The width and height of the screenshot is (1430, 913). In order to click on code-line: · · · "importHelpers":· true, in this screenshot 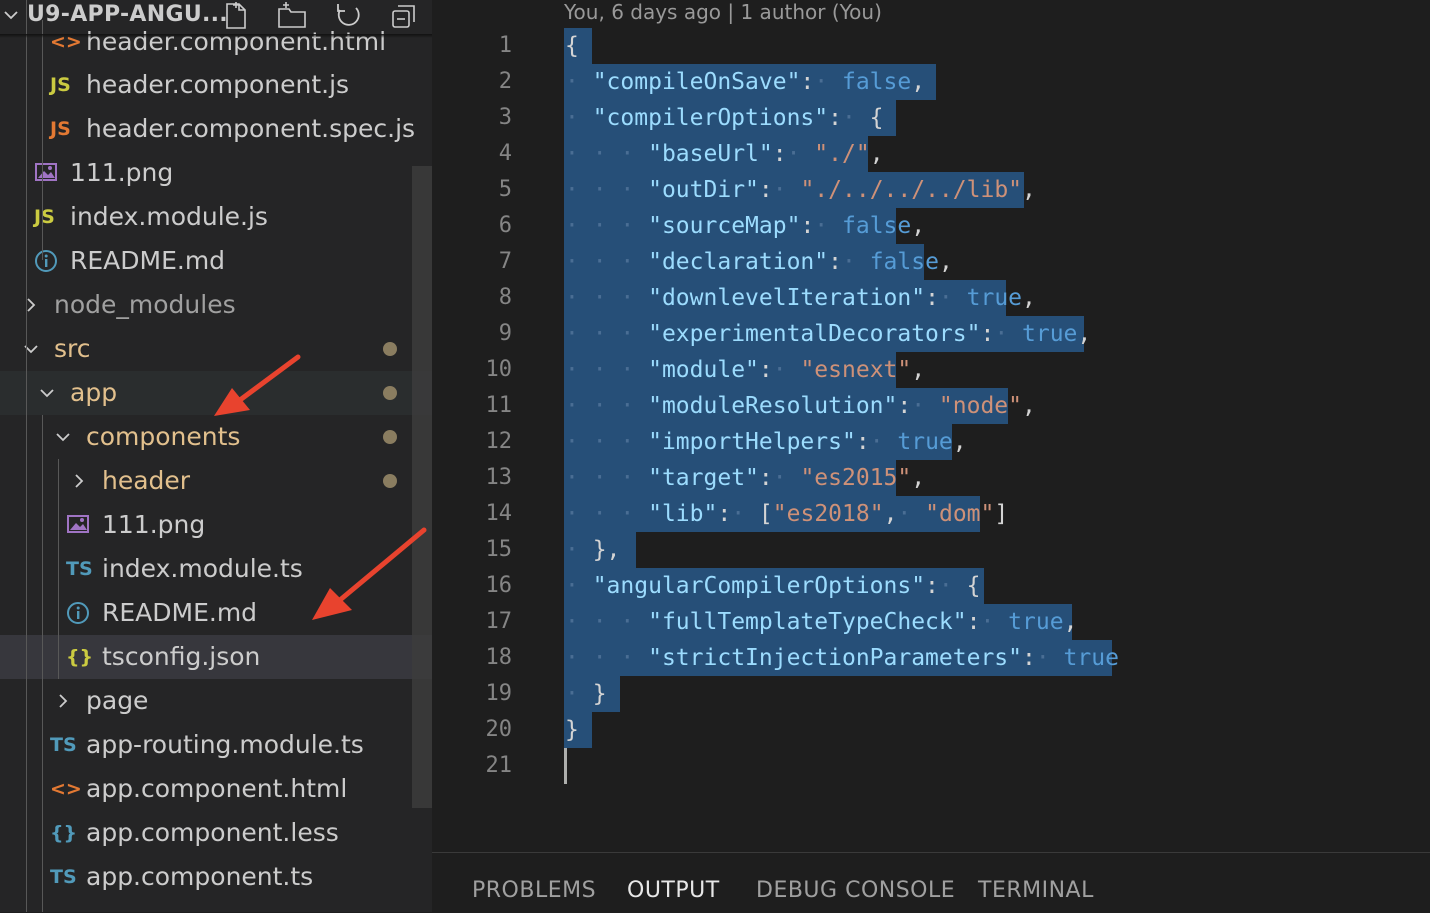, I will do `click(766, 442)`.